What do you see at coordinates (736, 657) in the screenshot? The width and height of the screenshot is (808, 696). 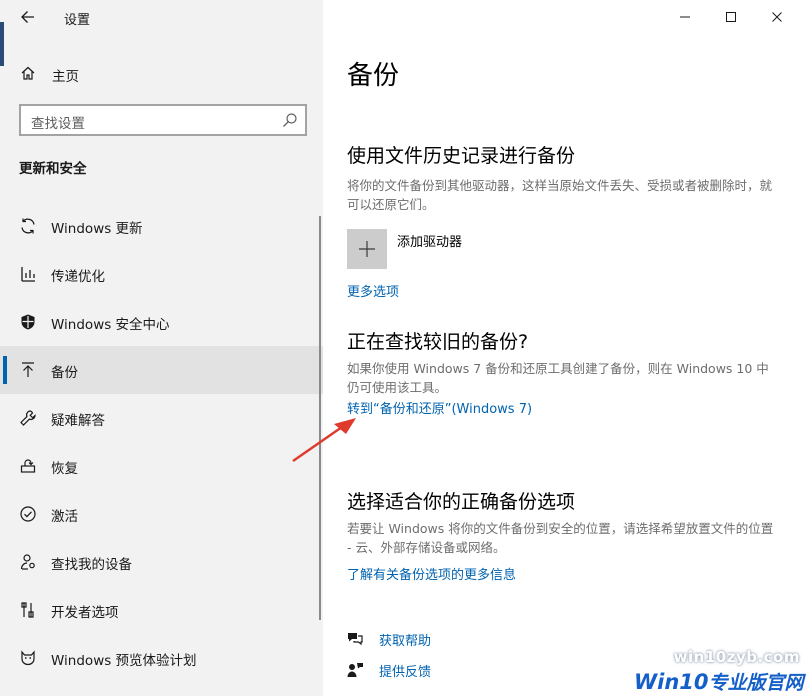 I see `watermark-site: win10zyb.com` at bounding box center [736, 657].